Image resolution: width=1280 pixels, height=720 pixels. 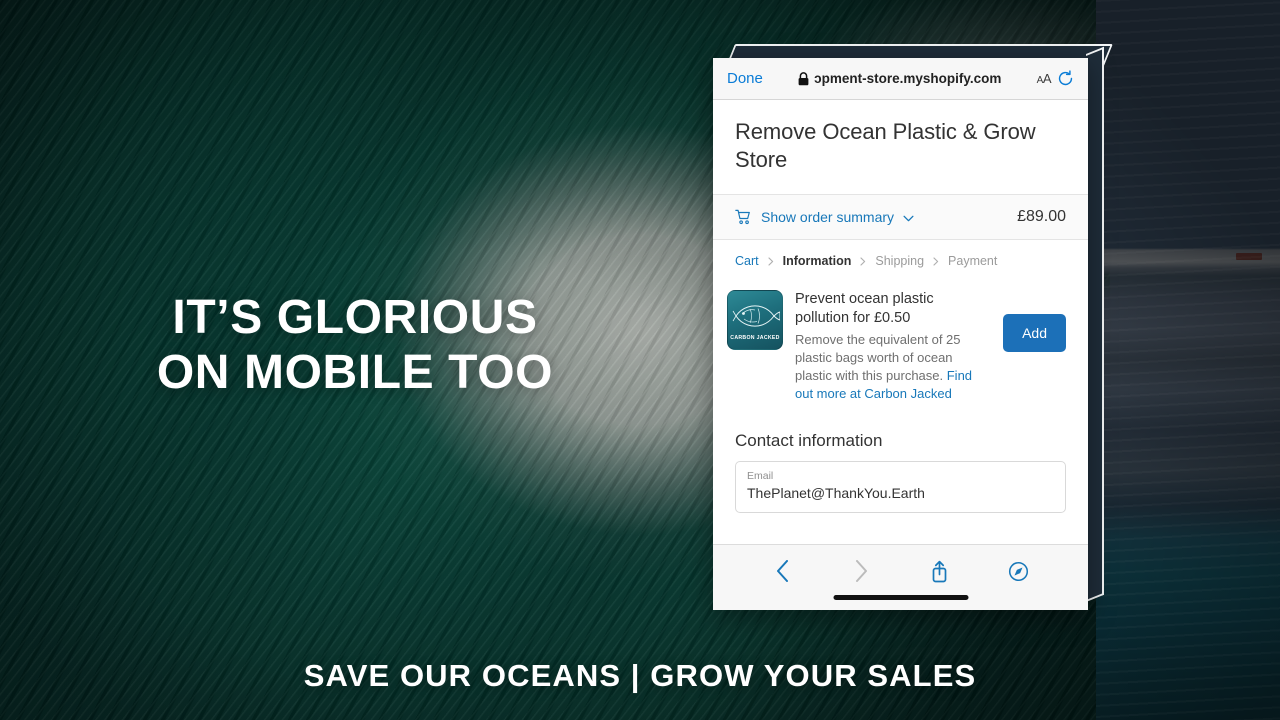 I want to click on ocean-horizon-photo, so click(x=1188, y=360).